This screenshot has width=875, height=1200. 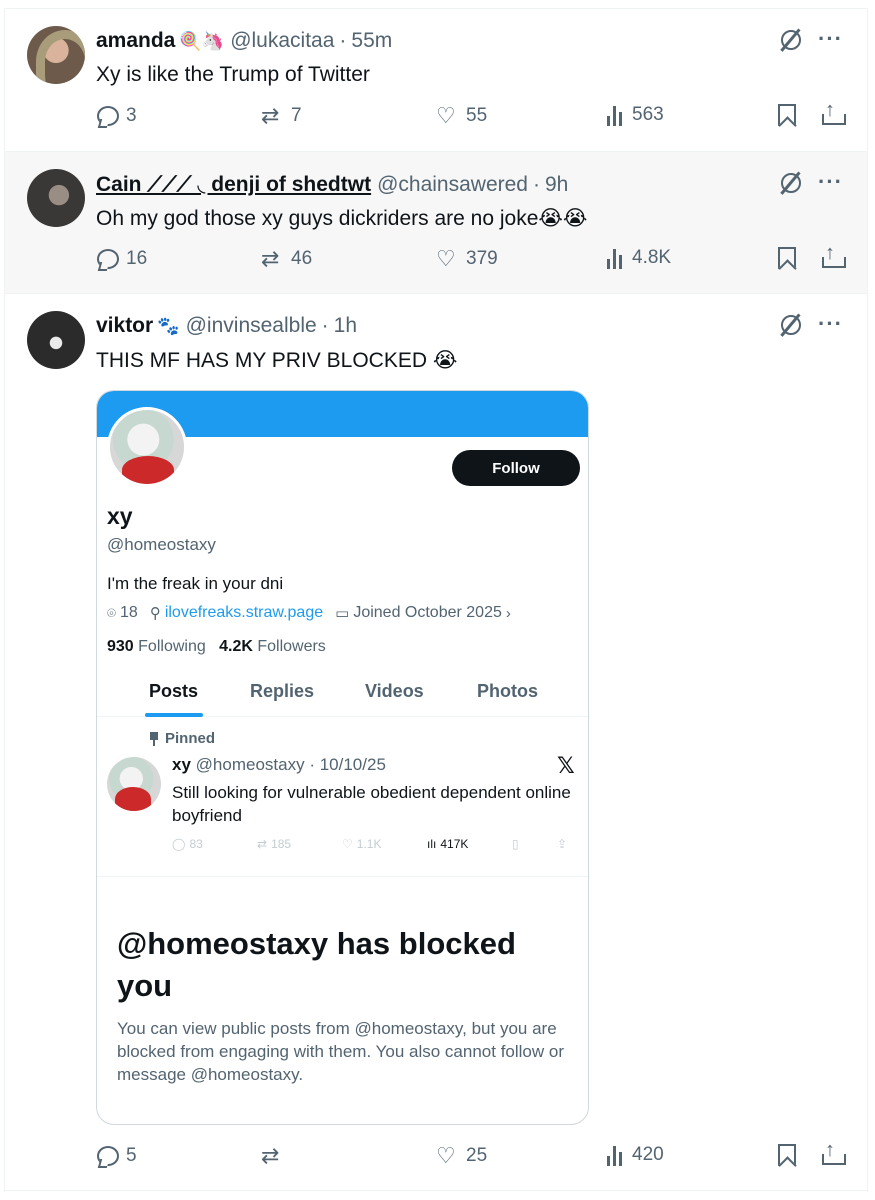 I want to click on author-name: viktor, so click(x=124, y=326).